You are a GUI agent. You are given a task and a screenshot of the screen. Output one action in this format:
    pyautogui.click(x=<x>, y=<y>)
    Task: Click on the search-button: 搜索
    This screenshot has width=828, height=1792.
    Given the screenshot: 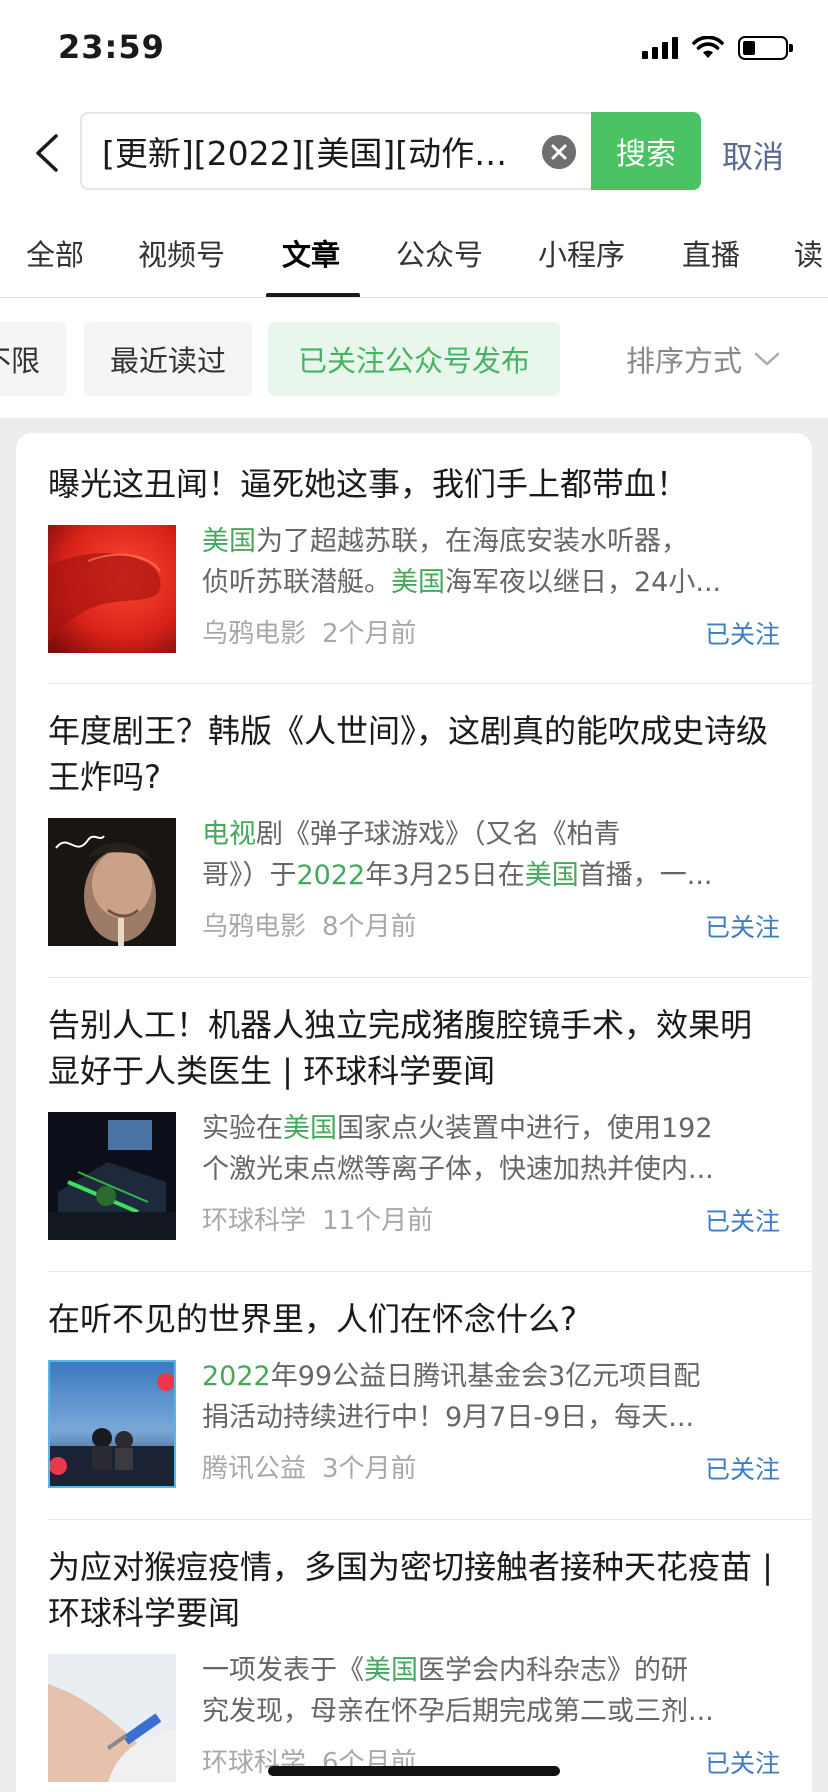 What is the action you would take?
    pyautogui.click(x=646, y=151)
    